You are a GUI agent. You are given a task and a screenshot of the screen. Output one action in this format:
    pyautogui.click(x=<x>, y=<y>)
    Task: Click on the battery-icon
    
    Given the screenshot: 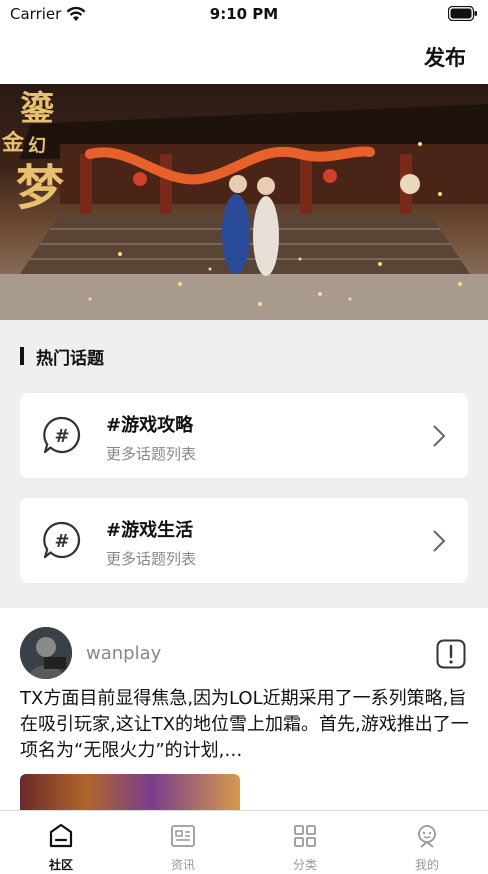 What is the action you would take?
    pyautogui.click(x=462, y=13)
    